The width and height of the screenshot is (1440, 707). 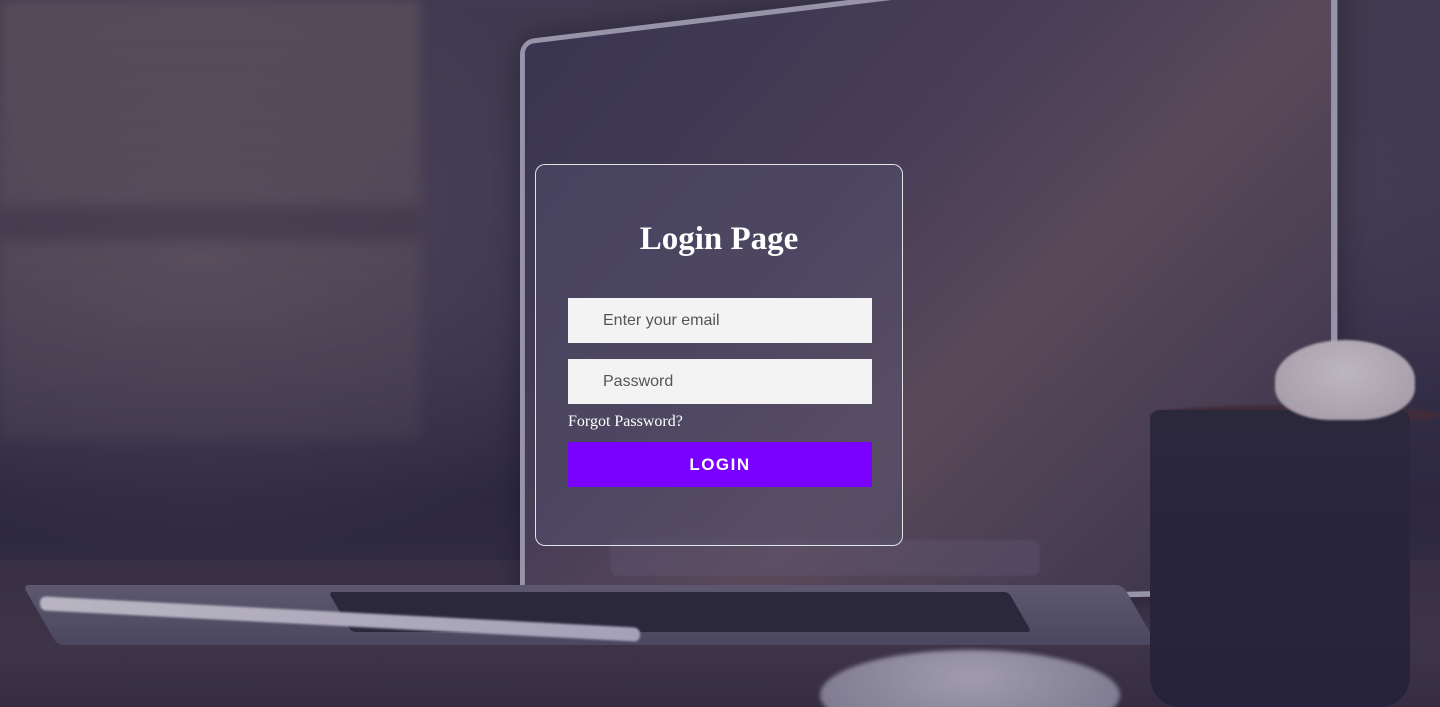 What do you see at coordinates (719, 239) in the screenshot?
I see `page-title: Login Page` at bounding box center [719, 239].